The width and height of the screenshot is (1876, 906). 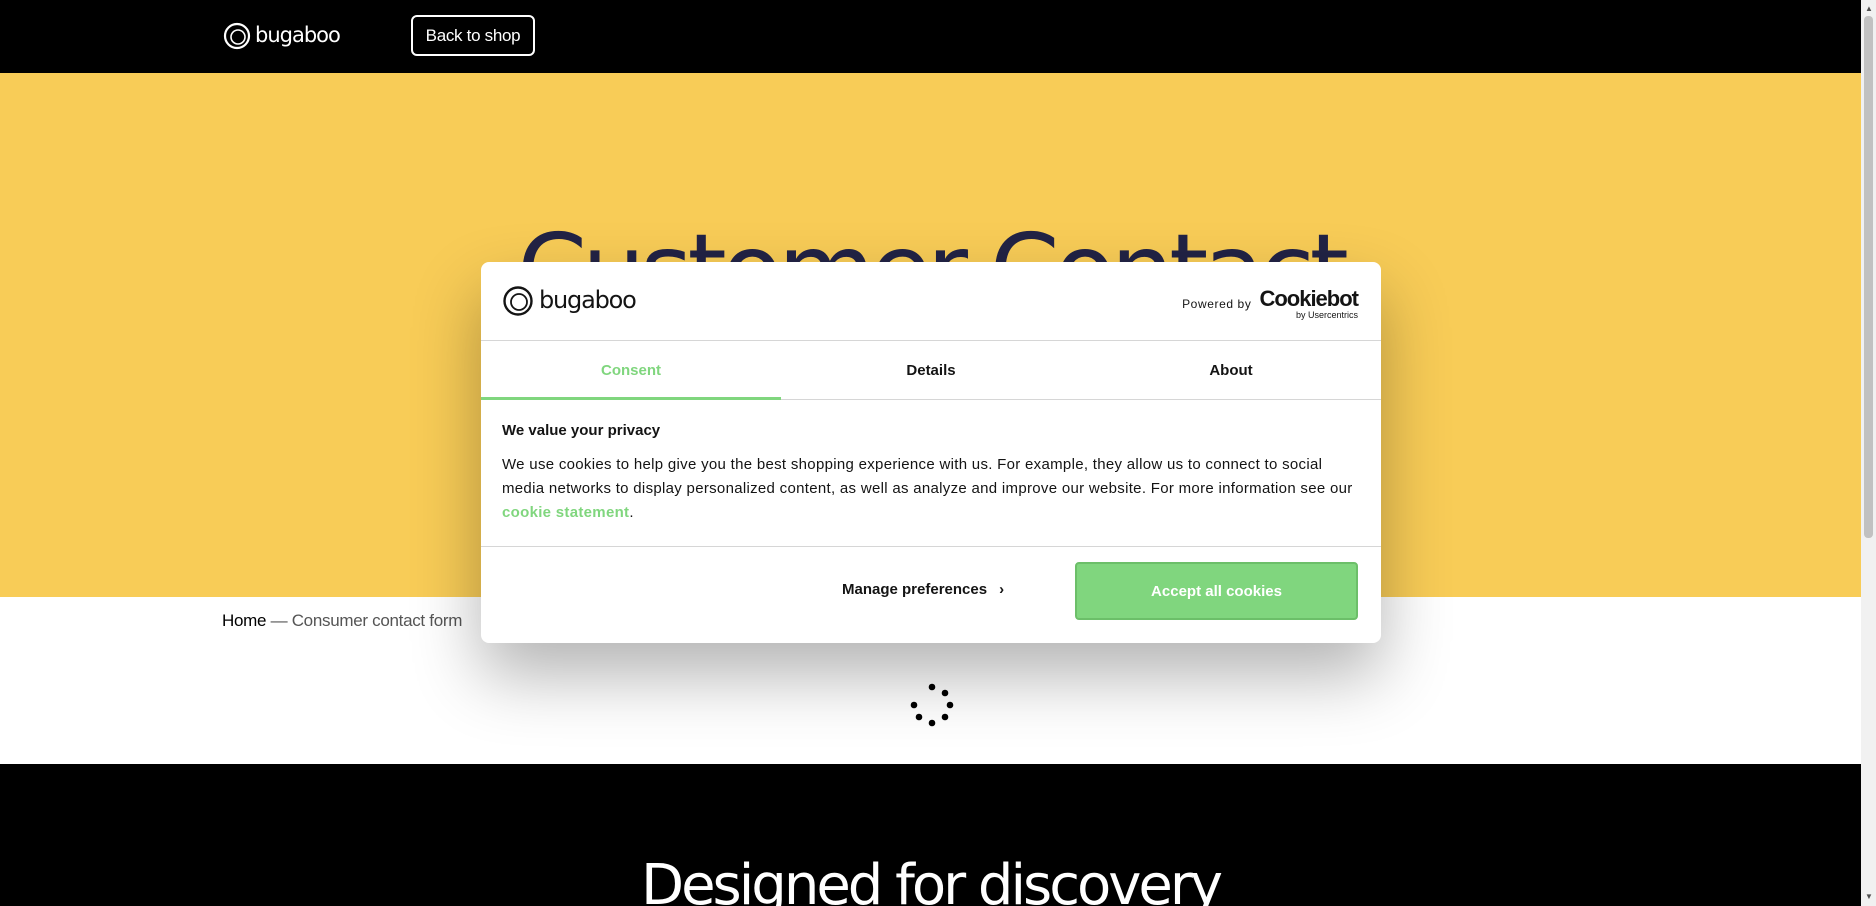 I want to click on scrollbar-thumb, so click(x=1868, y=277).